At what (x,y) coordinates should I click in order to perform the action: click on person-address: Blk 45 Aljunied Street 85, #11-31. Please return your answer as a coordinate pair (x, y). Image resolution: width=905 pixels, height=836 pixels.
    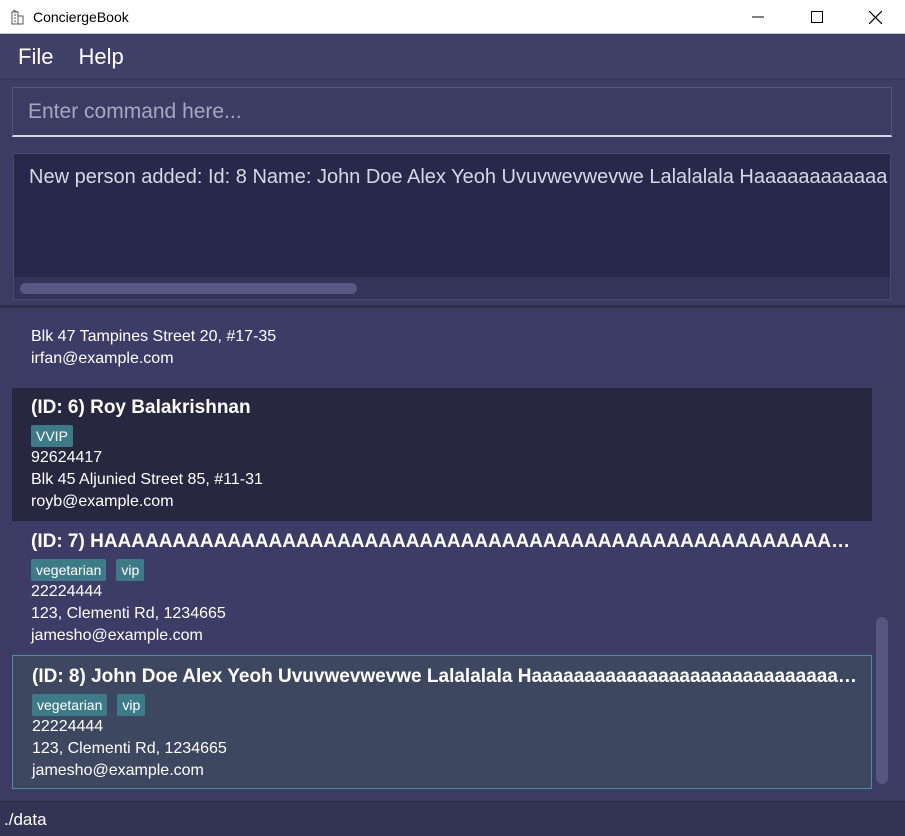
    Looking at the image, I should click on (147, 479).